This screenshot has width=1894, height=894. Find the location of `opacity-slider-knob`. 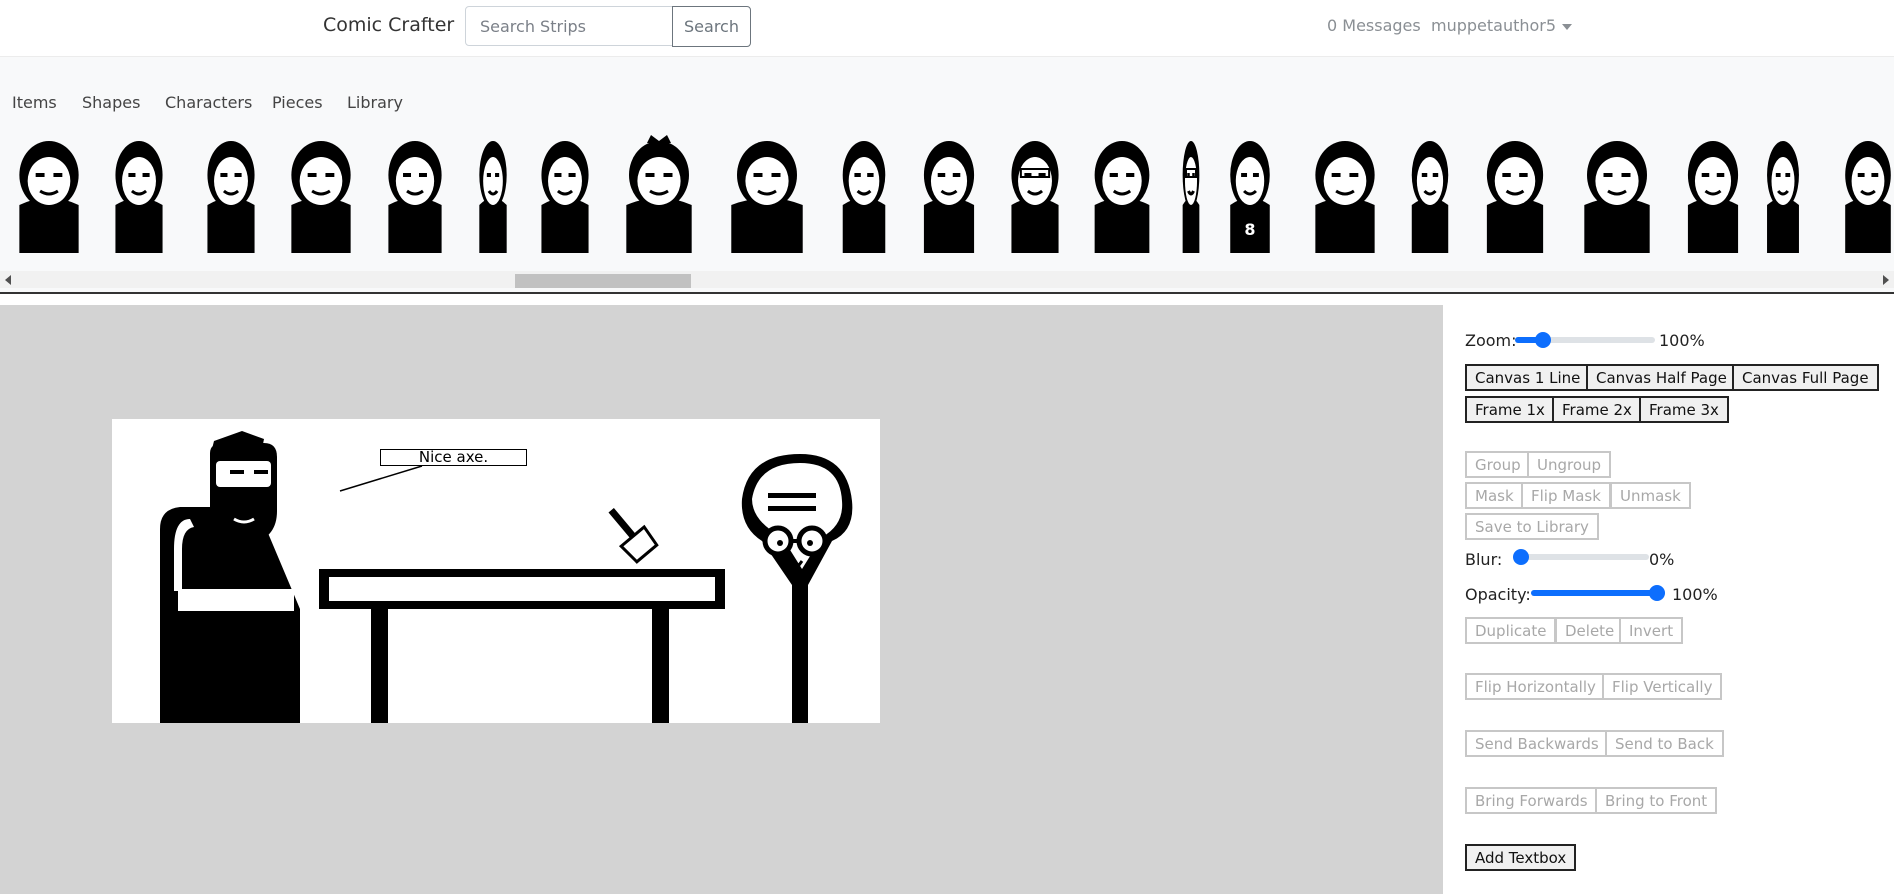

opacity-slider-knob is located at coordinates (1657, 593).